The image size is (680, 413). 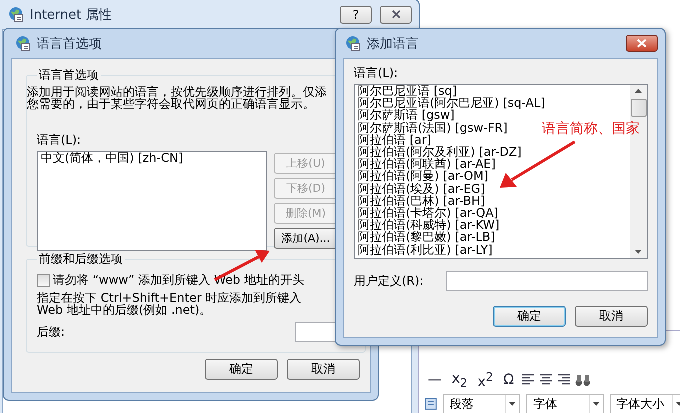 What do you see at coordinates (638, 91) in the screenshot?
I see `scroll-up-icon` at bounding box center [638, 91].